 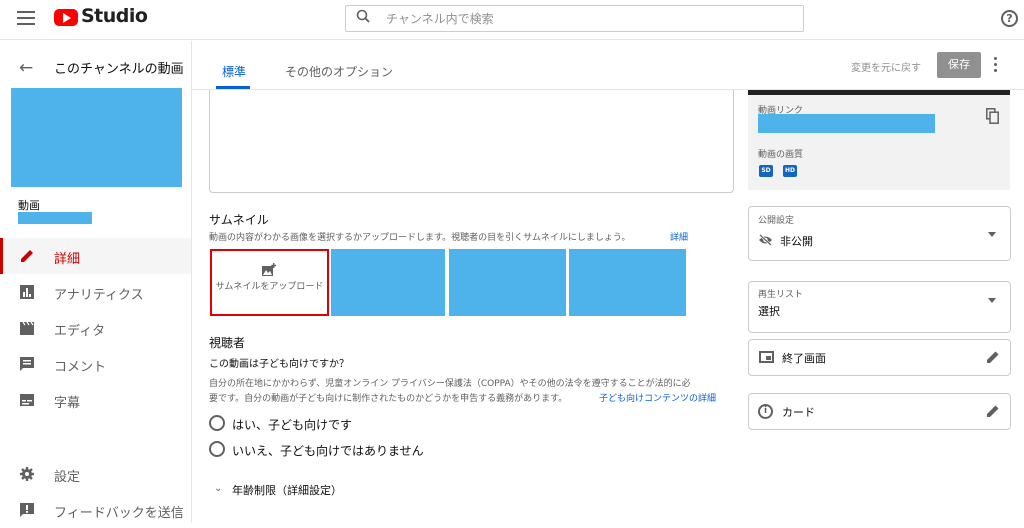 I want to click on back-to-channel-videos-link: このチャンネルの動画, so click(x=119, y=67).